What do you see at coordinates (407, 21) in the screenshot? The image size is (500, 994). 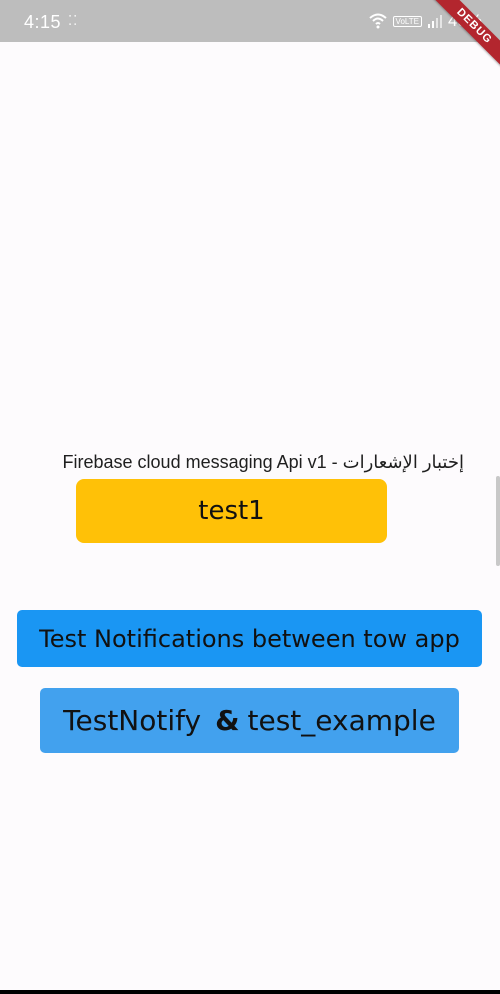 I see `volte-badge: VoLTE` at bounding box center [407, 21].